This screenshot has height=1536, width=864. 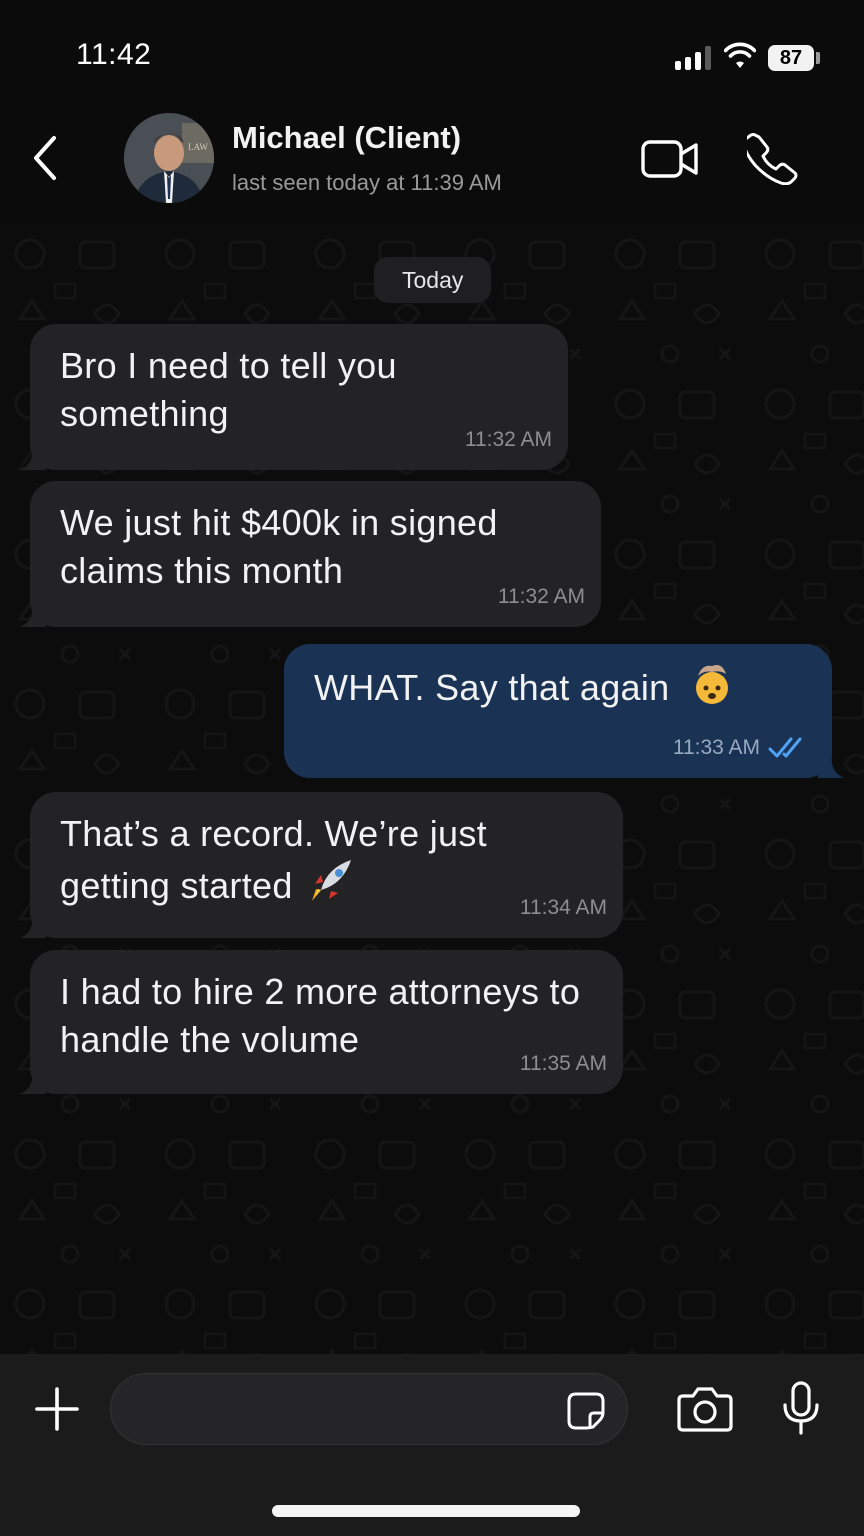 I want to click on svg-text: LAW, so click(x=198, y=147).